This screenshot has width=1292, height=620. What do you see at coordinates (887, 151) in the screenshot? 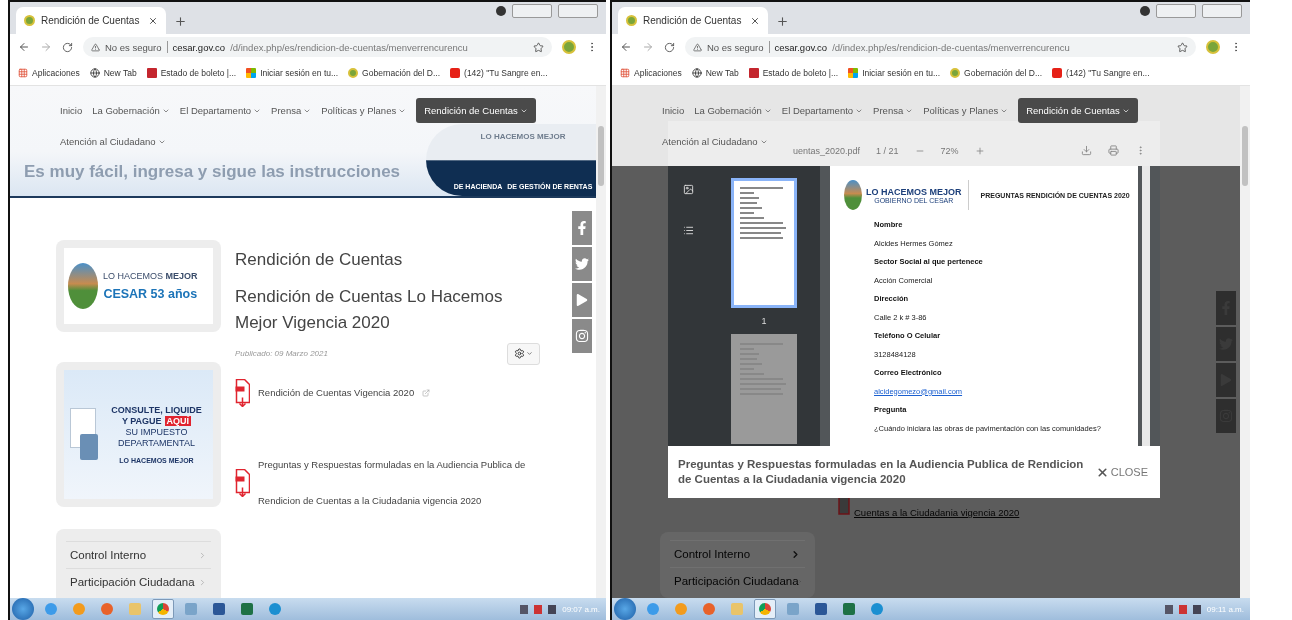
I see `page-indicator: 1 / 21` at bounding box center [887, 151].